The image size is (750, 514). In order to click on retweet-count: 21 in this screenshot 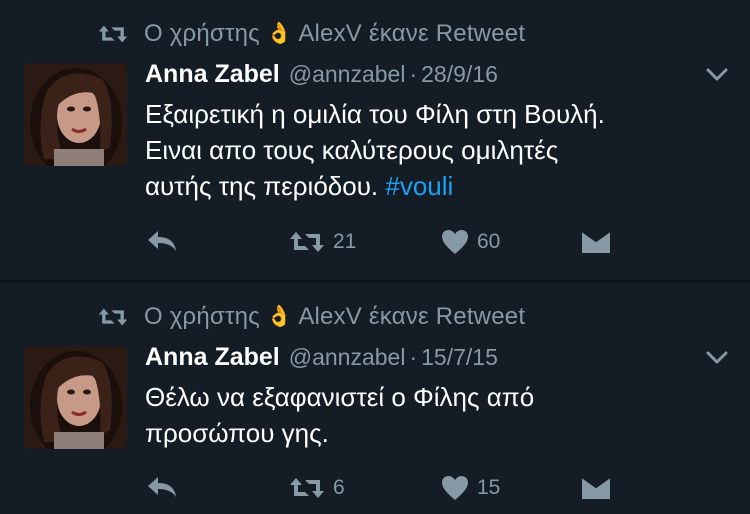, I will do `click(345, 241)`.